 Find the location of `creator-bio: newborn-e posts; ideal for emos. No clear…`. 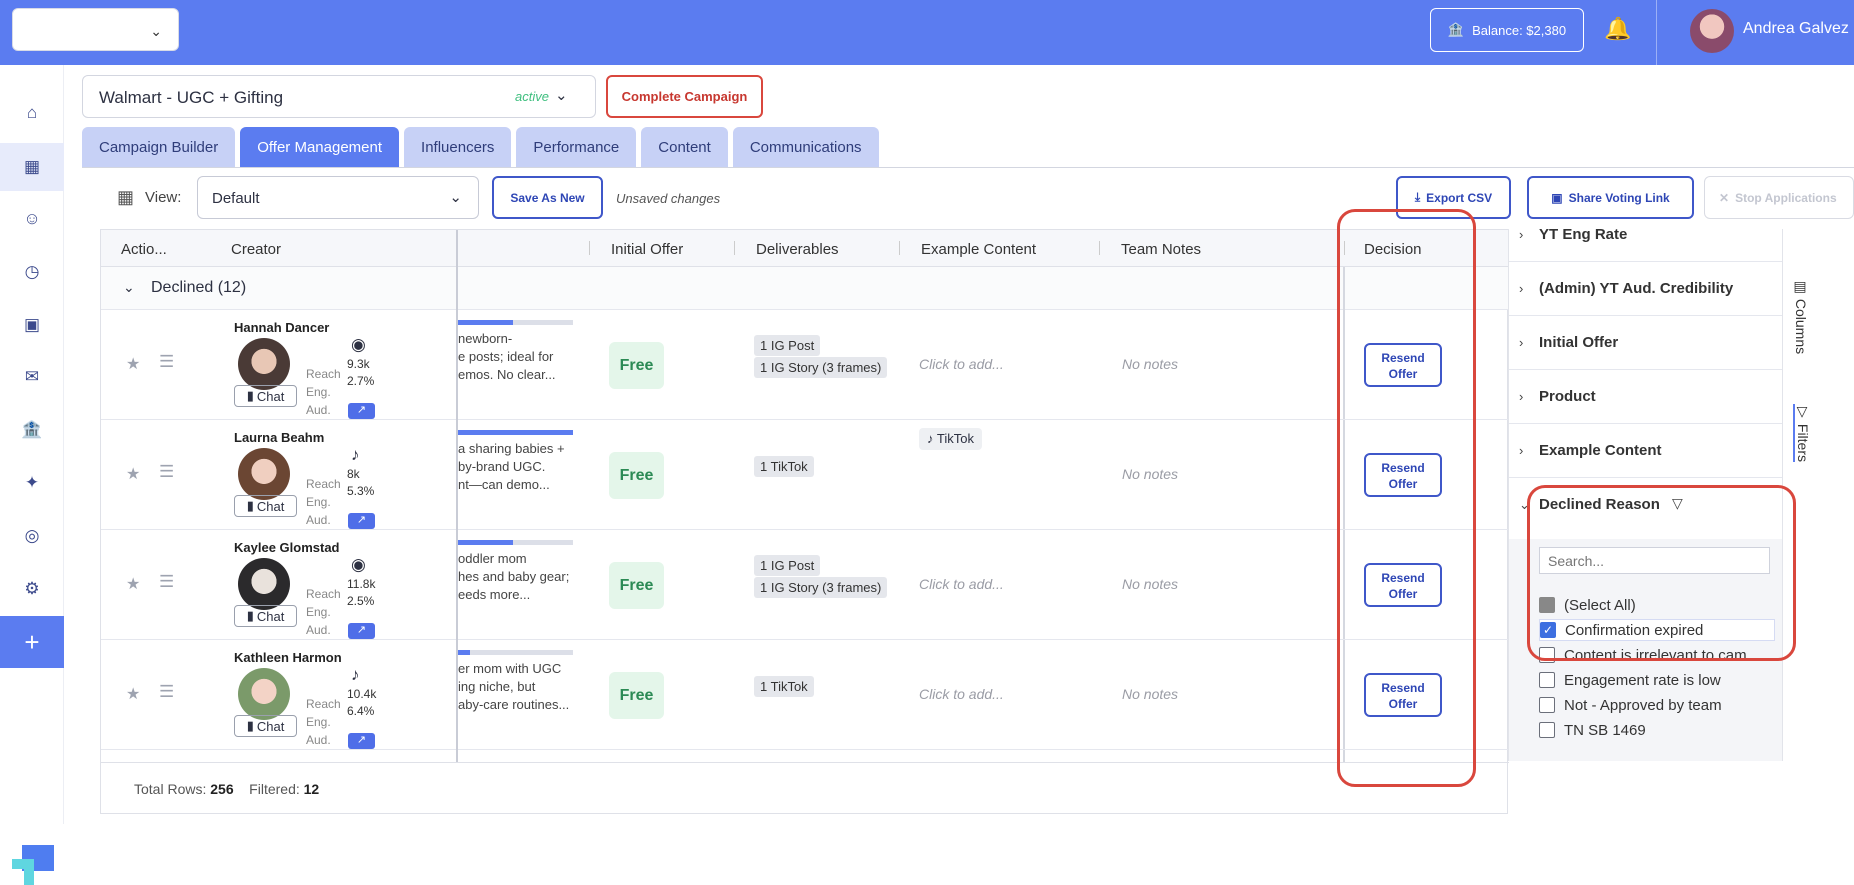

creator-bio: newborn-e posts; ideal for emos. No clear… is located at coordinates (519, 357).